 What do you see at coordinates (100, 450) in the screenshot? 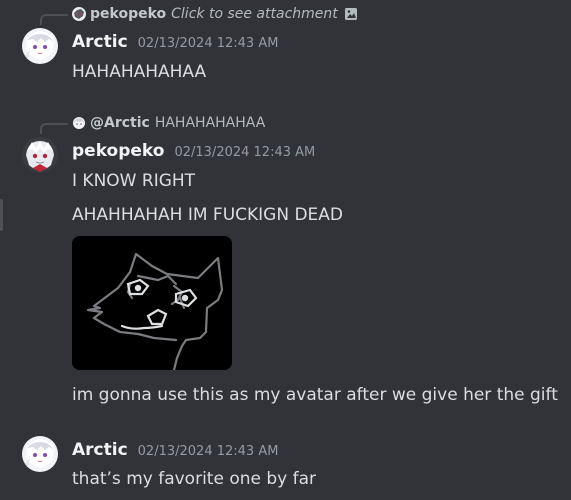
I see `username: Arctic` at bounding box center [100, 450].